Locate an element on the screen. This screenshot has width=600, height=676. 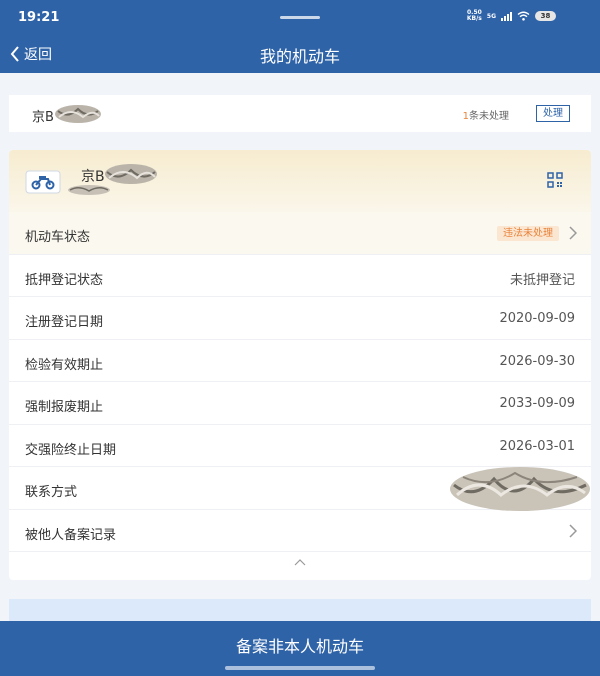
qr-code-icon is located at coordinates (555, 180).